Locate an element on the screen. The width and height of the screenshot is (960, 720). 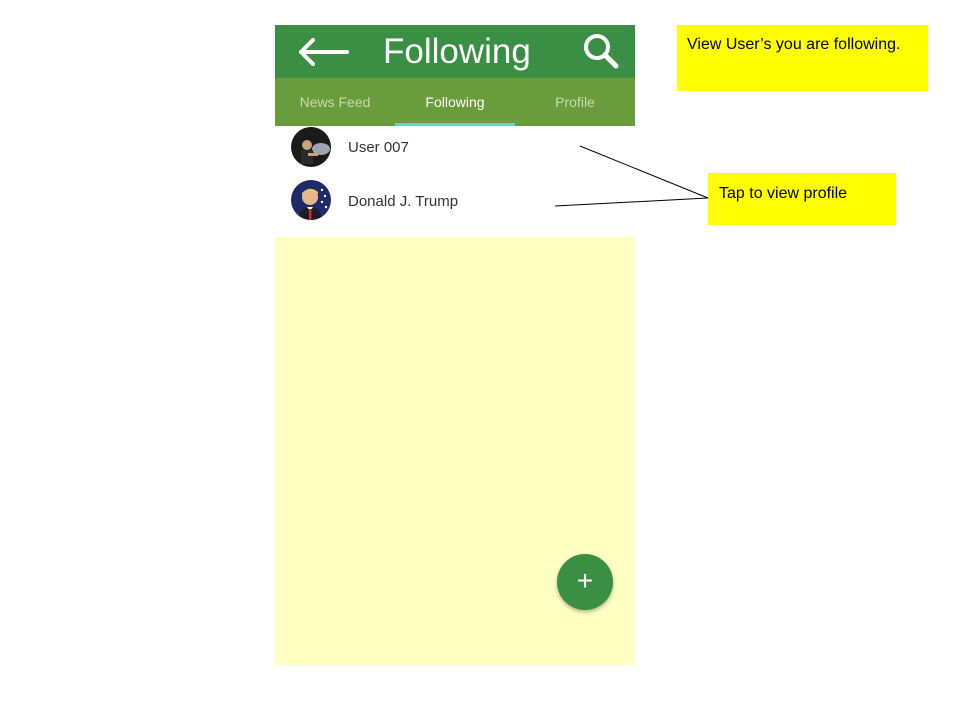
page-title: Following is located at coordinates (457, 51).